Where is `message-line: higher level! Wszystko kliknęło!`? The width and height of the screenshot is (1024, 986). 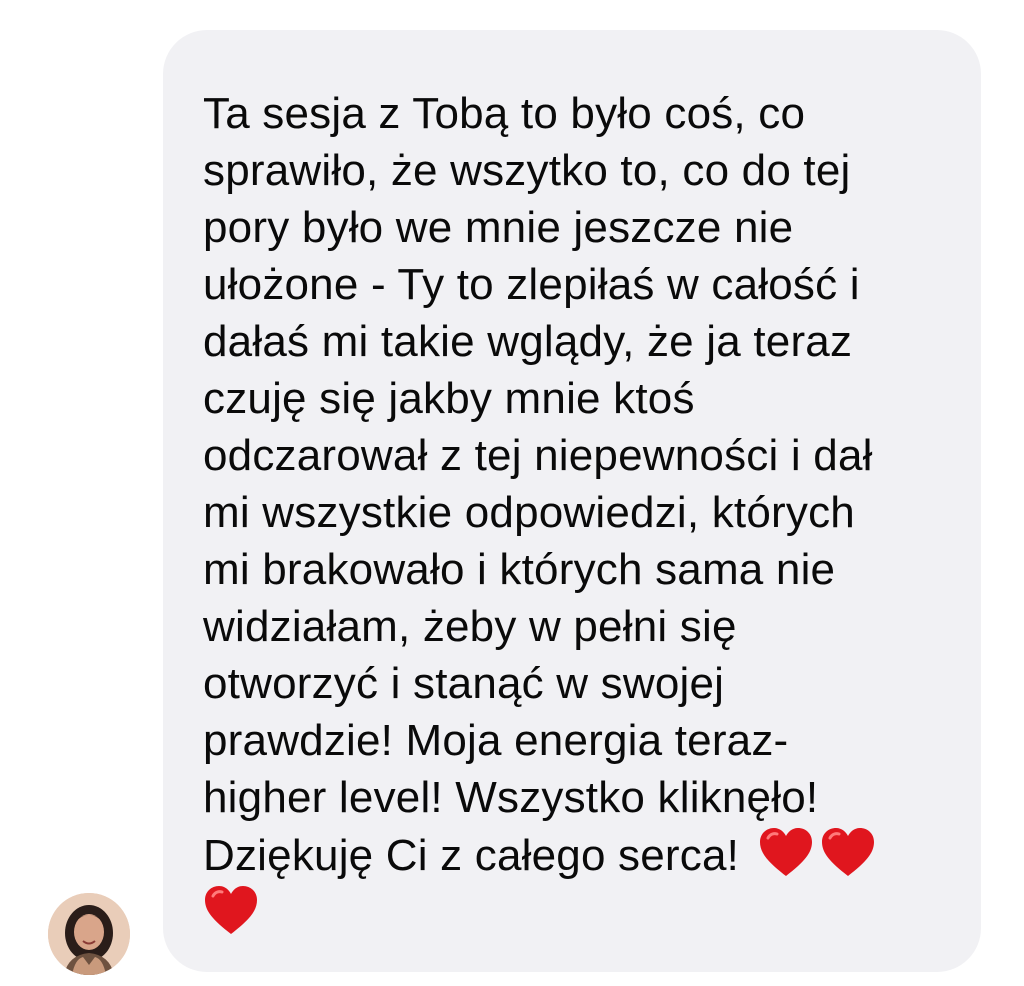
message-line: higher level! Wszystko kliknęło! is located at coordinates (511, 797).